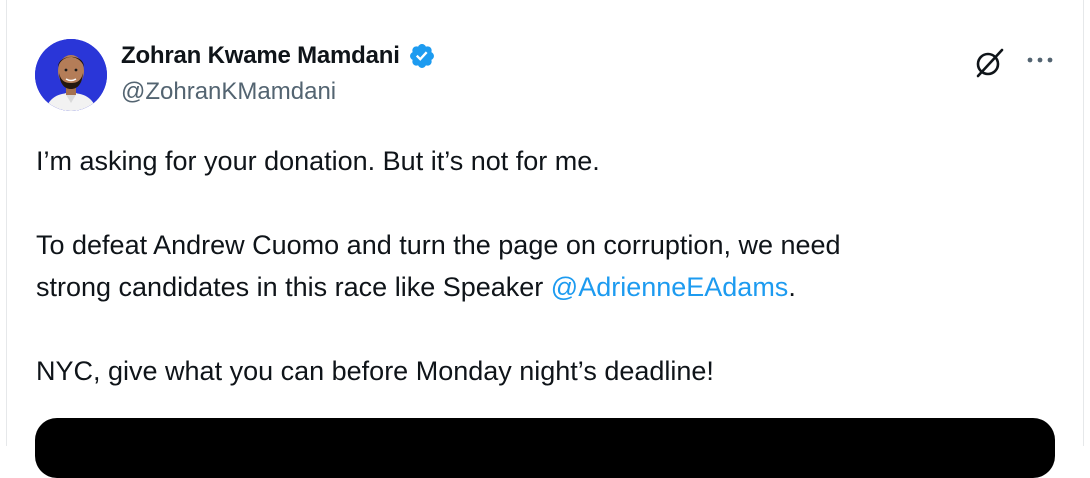  I want to click on avatar-image, so click(71, 75).